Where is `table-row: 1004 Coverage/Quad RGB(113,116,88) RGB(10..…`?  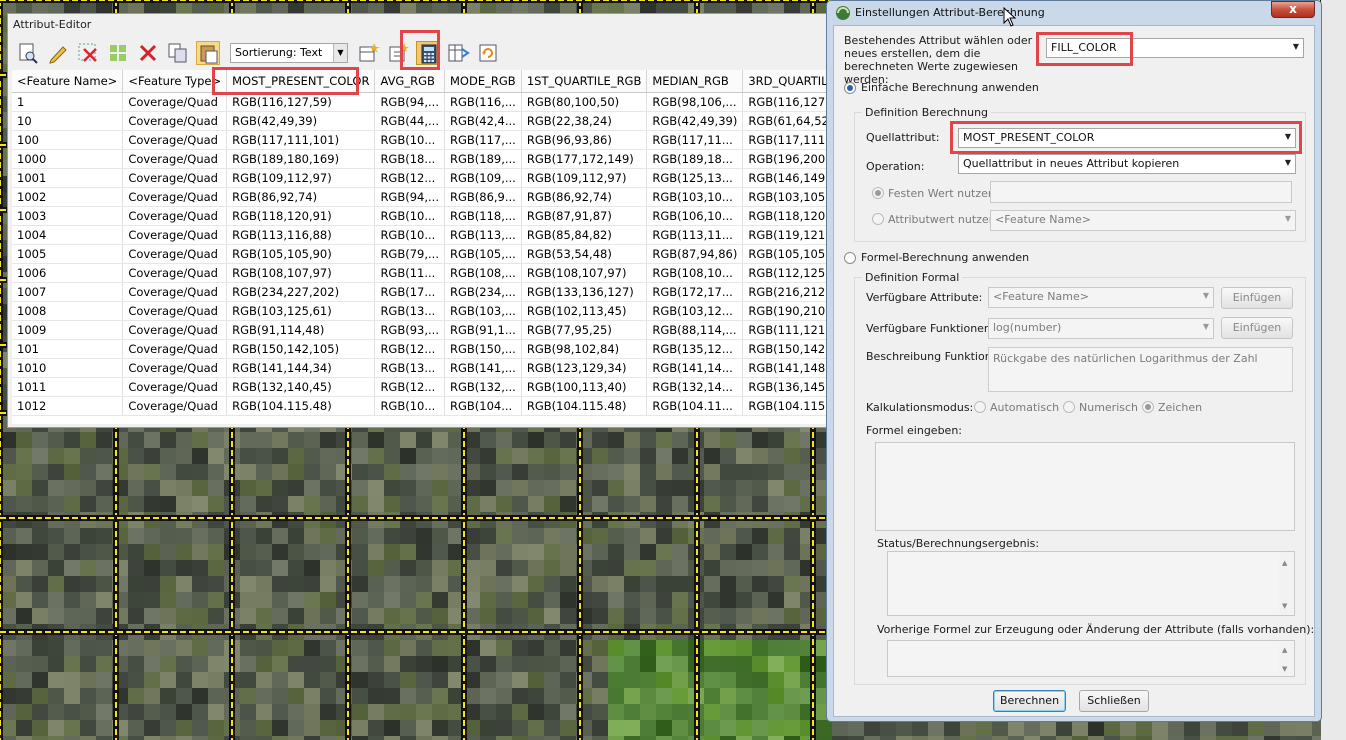 table-row: 1004 Coverage/Quad RGB(113,116,88) RGB(10..… is located at coordinates (419, 235).